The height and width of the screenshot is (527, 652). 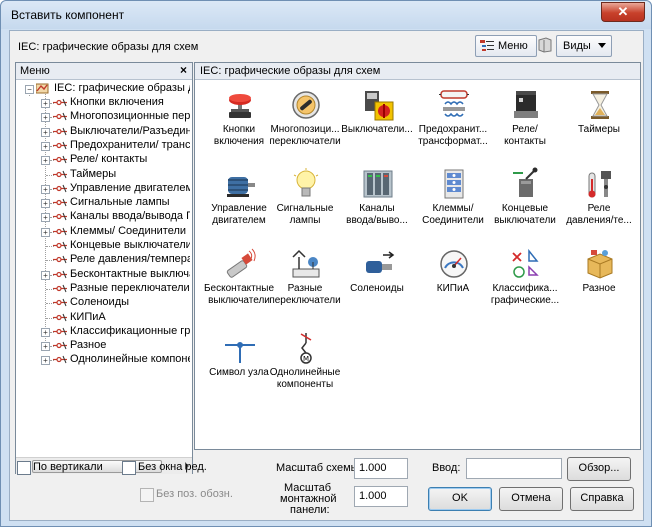 What do you see at coordinates (129, 468) in the screenshot?
I see `no-edit-checkbox` at bounding box center [129, 468].